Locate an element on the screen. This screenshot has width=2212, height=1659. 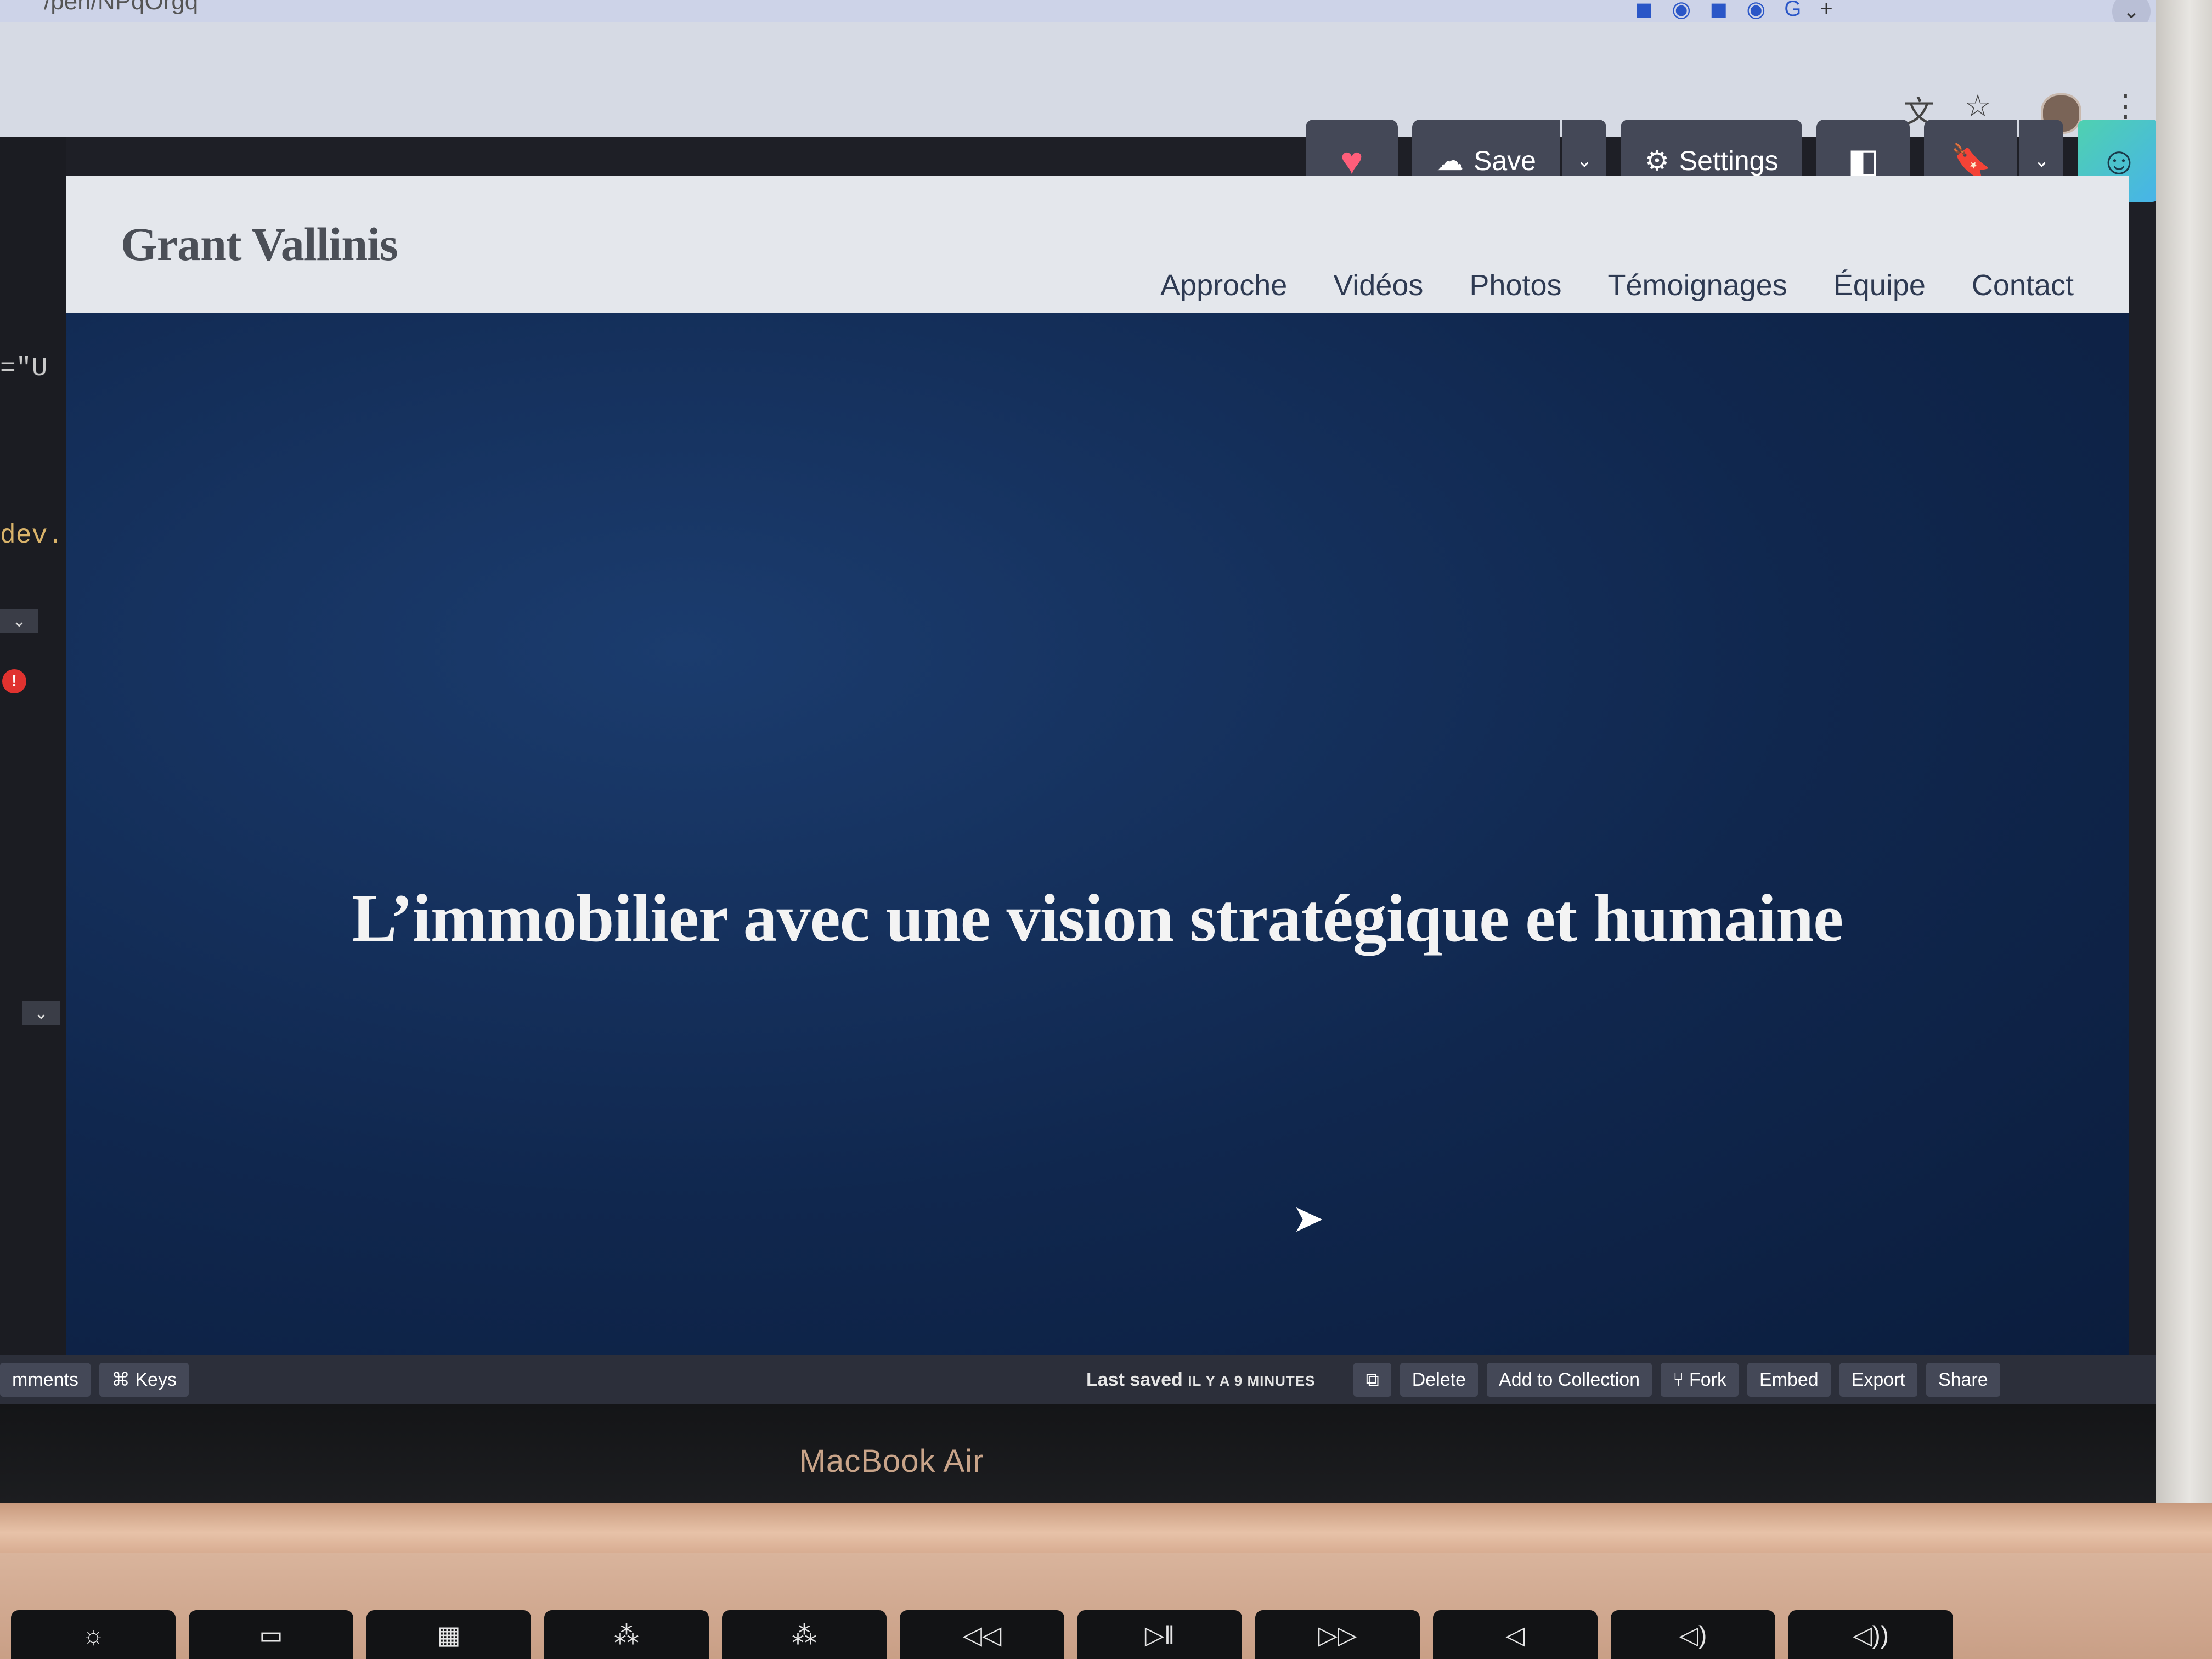
rewind-key-icon: ◁◁ is located at coordinates (982, 1634).